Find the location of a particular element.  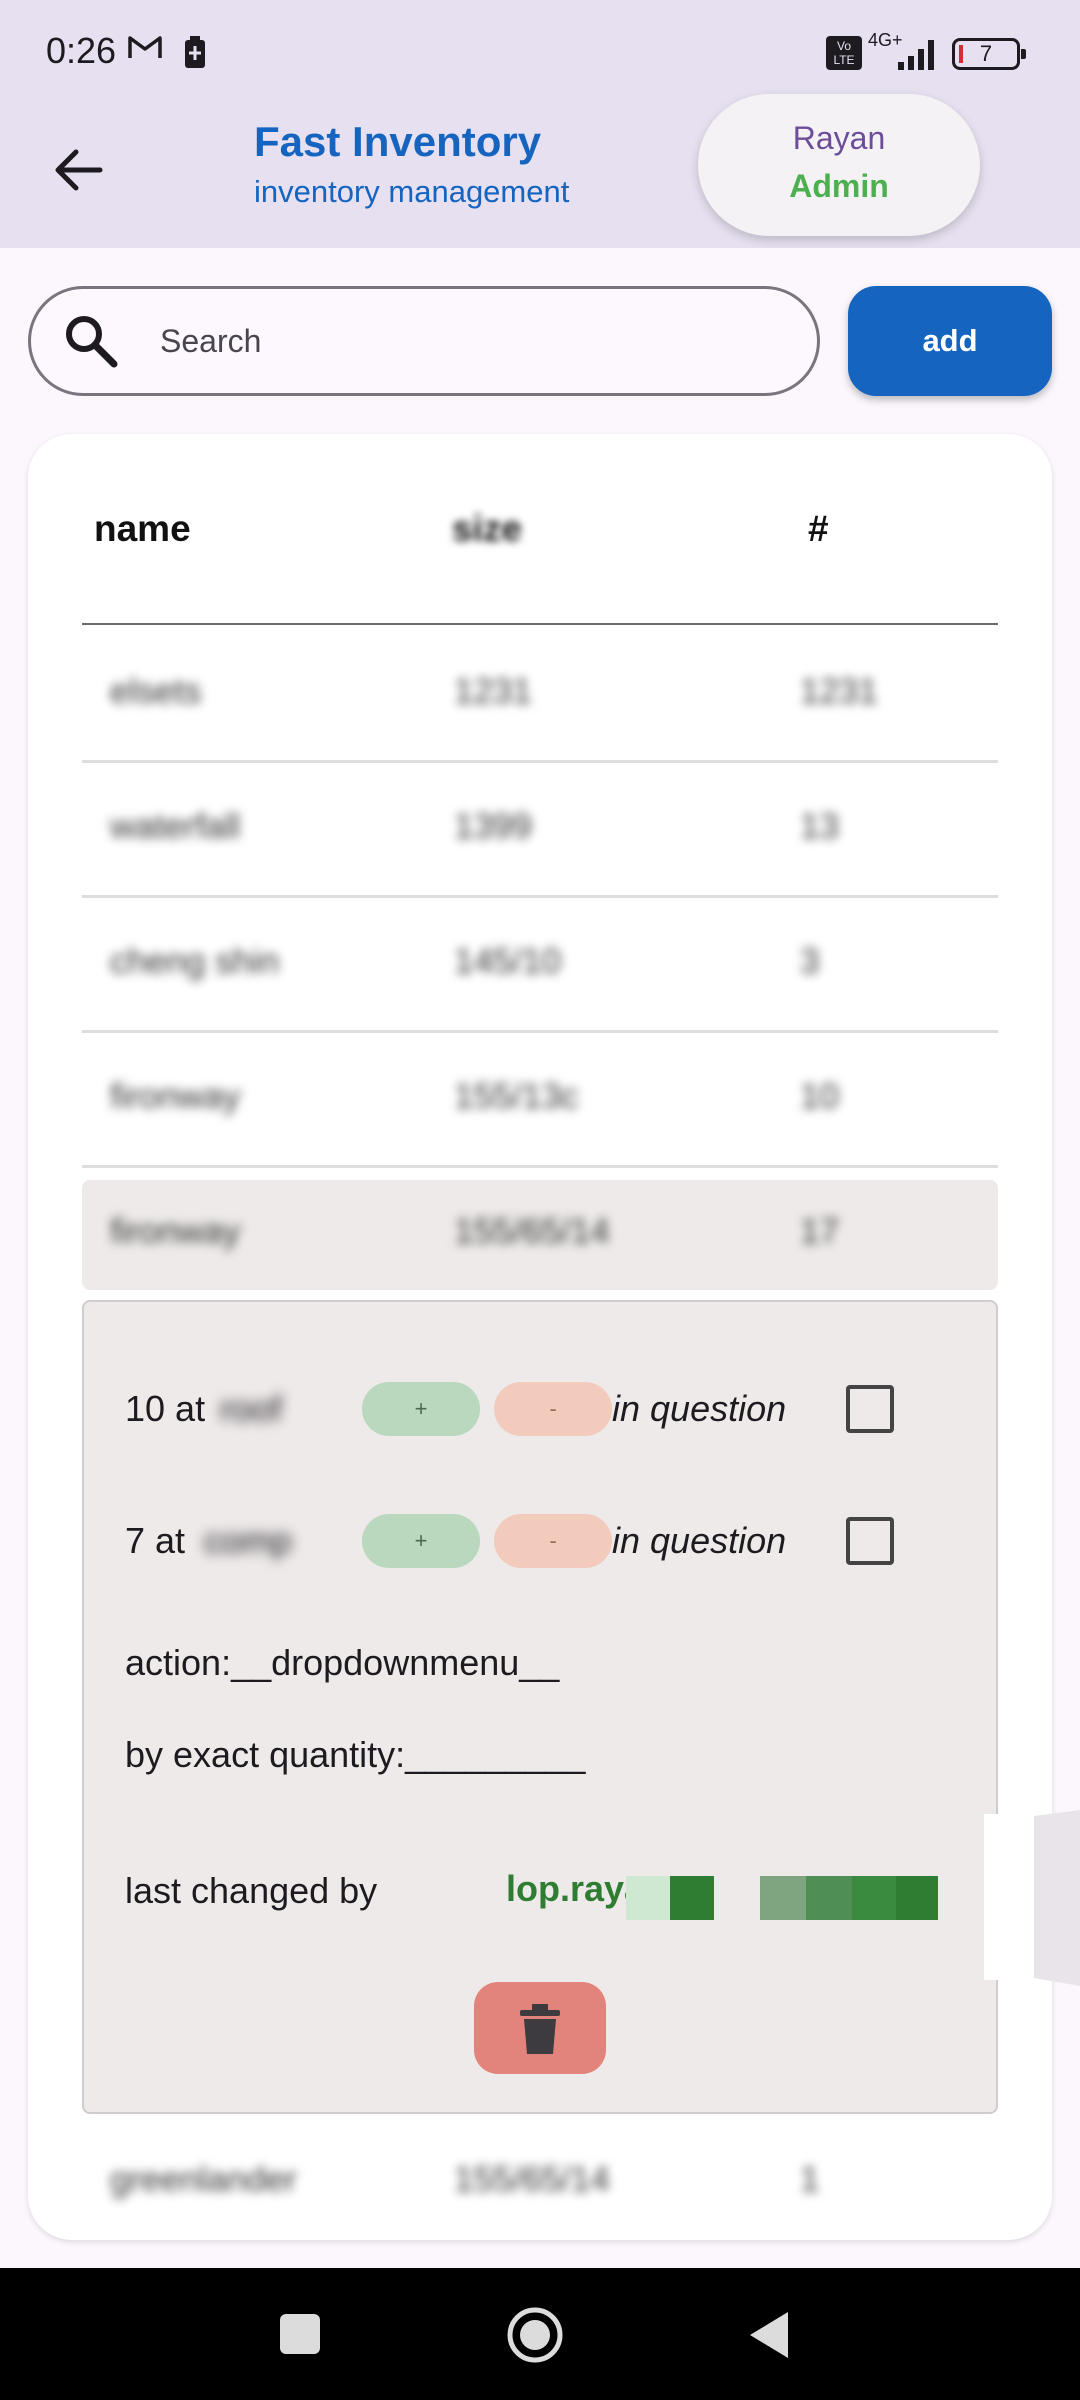

cell-size: 1399 is located at coordinates (493, 826).